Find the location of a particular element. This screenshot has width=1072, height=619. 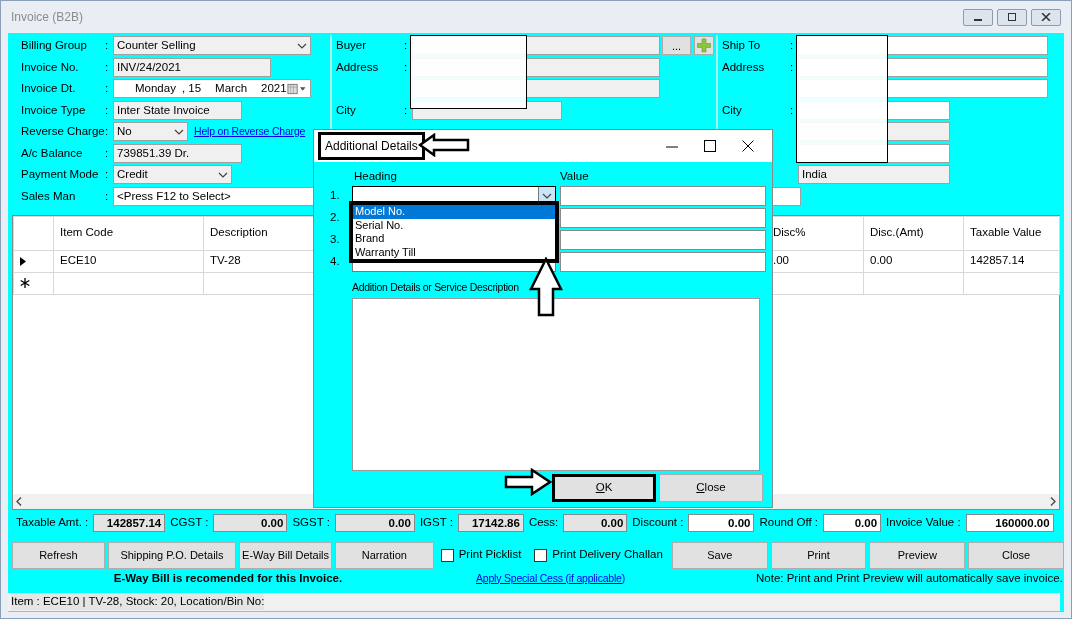

date-part: March is located at coordinates (231, 89).